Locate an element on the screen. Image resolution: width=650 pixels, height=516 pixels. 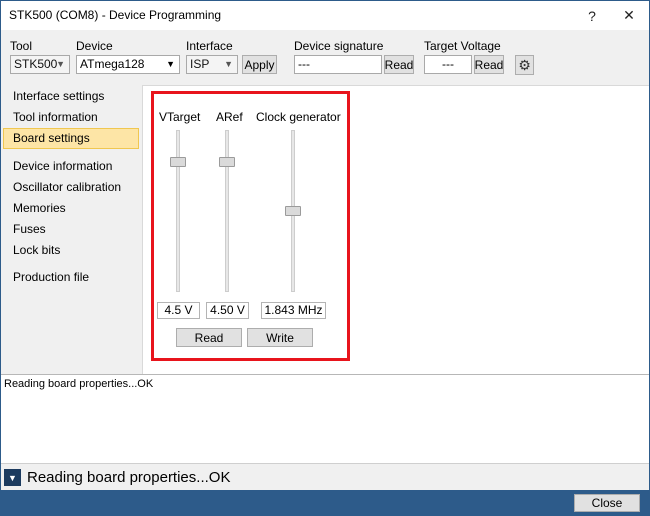
sidebar-item-oscillator-calibration: Oscillator calibration is located at coordinates (71, 187).